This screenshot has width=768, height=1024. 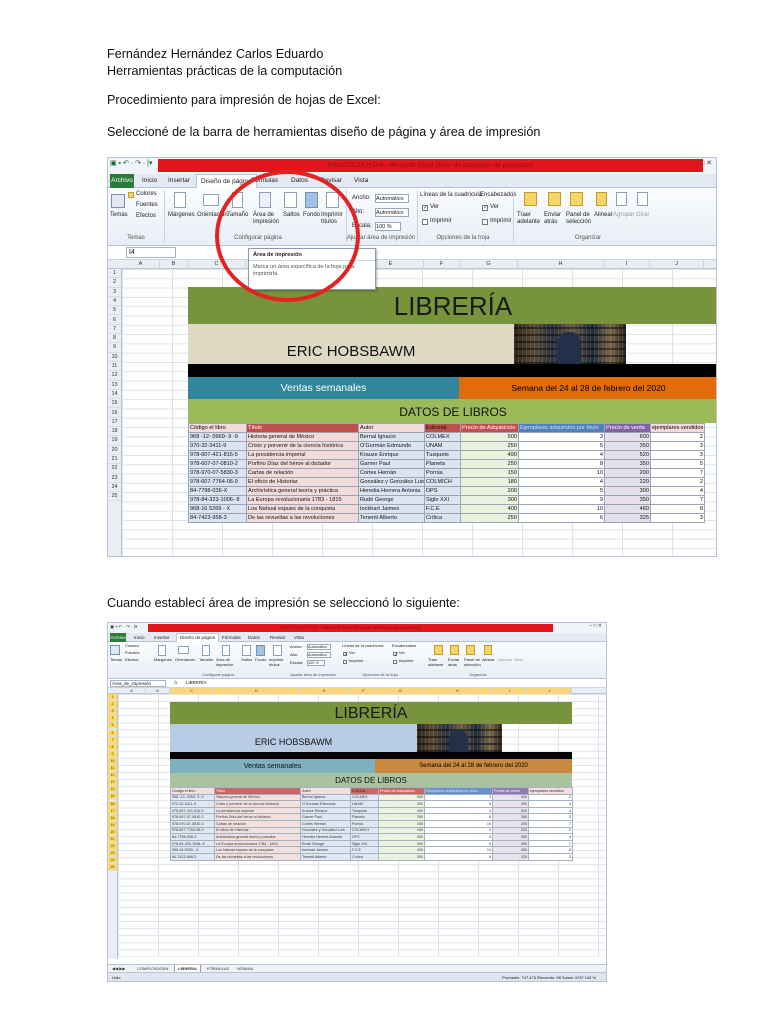 What do you see at coordinates (112, 769) in the screenshot?
I see `row-header: 11` at bounding box center [112, 769].